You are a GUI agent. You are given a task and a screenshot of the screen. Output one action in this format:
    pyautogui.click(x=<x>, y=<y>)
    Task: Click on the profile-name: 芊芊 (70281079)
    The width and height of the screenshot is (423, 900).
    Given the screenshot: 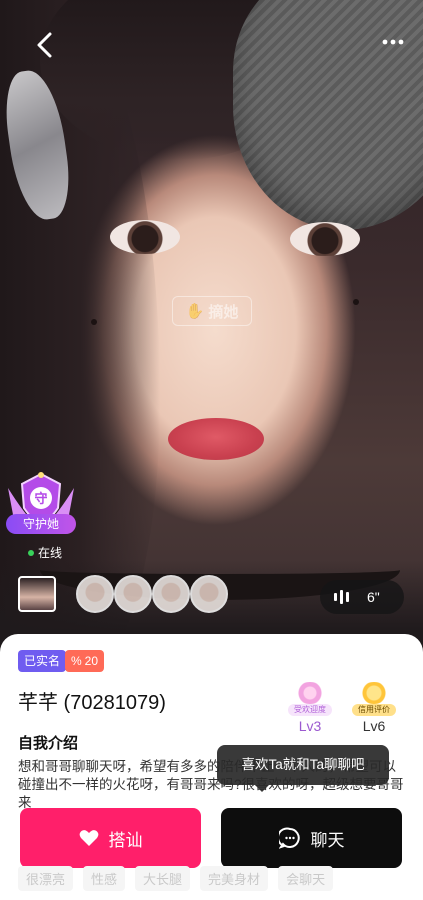 What is the action you would take?
    pyautogui.click(x=92, y=703)
    